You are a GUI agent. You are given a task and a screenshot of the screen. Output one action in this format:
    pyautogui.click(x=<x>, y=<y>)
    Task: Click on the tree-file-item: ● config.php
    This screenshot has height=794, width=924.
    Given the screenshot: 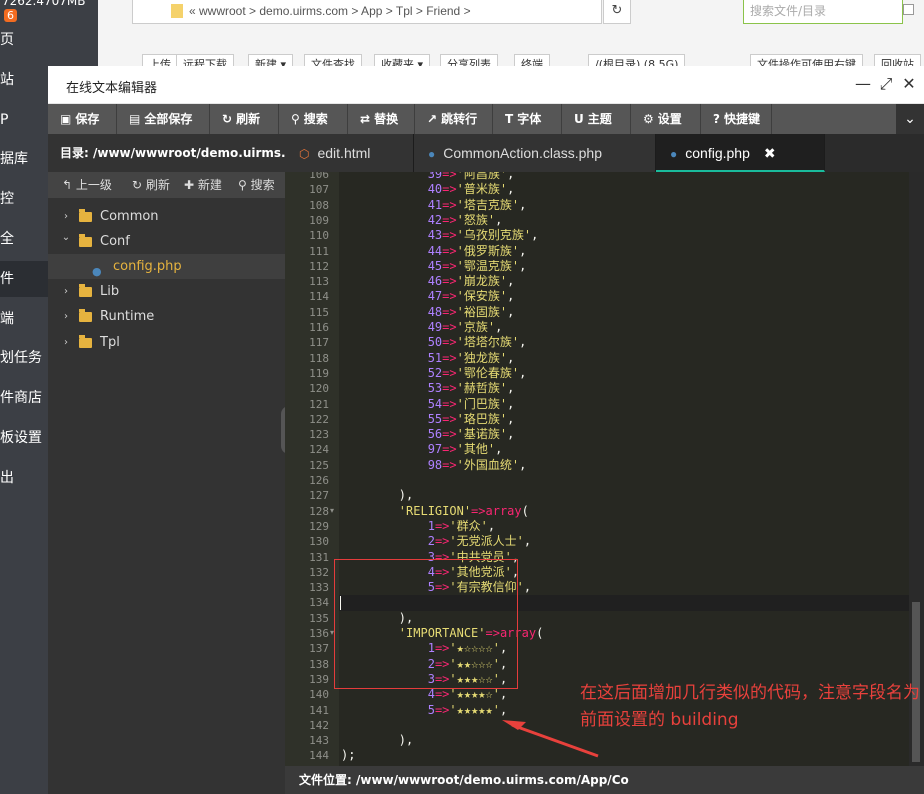 What is the action you would take?
    pyautogui.click(x=166, y=266)
    